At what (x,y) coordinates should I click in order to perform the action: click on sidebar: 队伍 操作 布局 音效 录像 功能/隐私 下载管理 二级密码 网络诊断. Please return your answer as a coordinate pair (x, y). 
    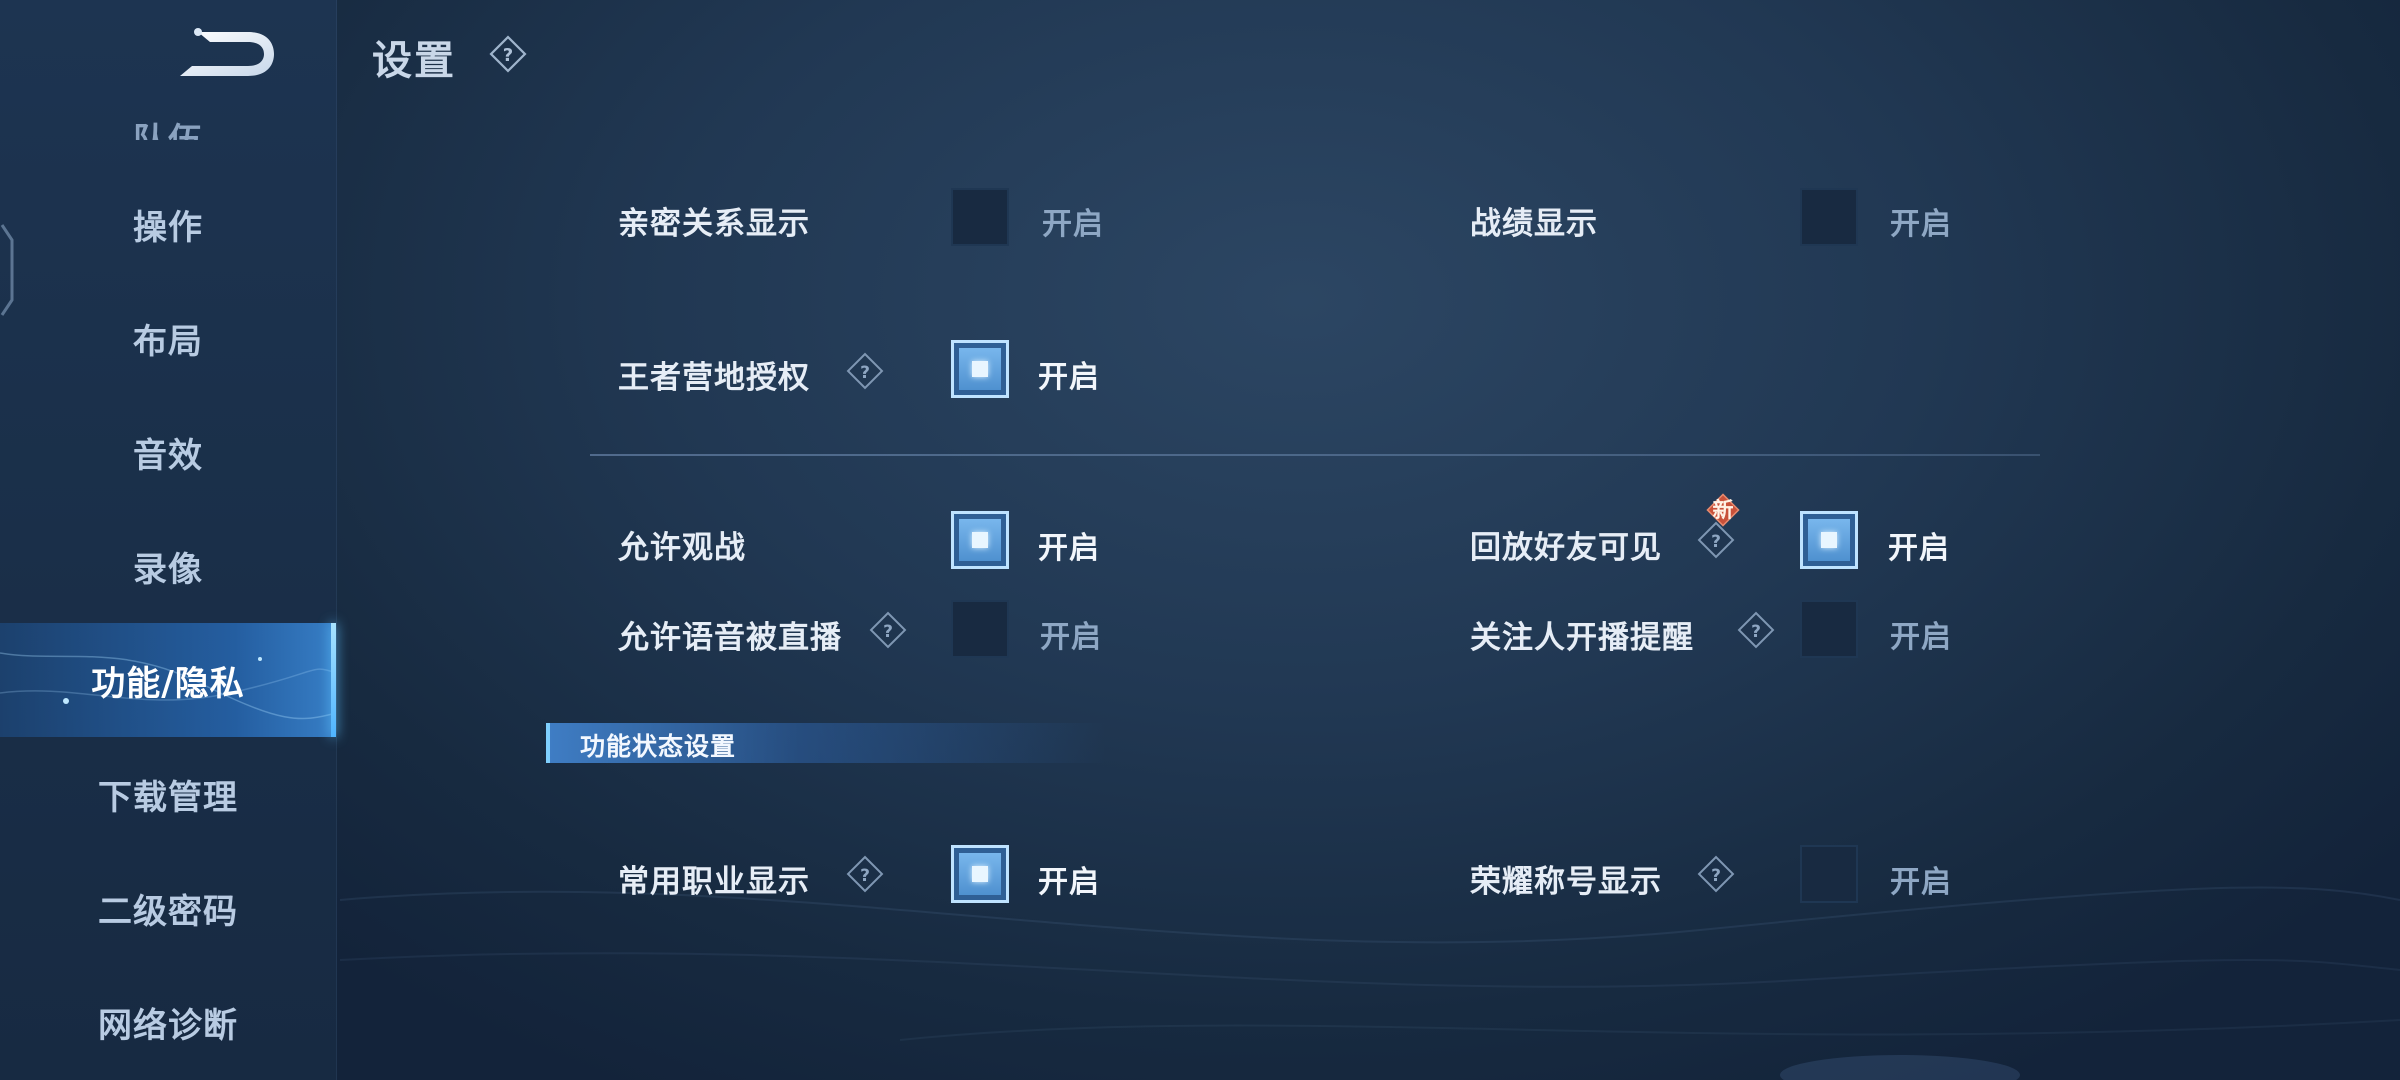
    Looking at the image, I should click on (168, 540).